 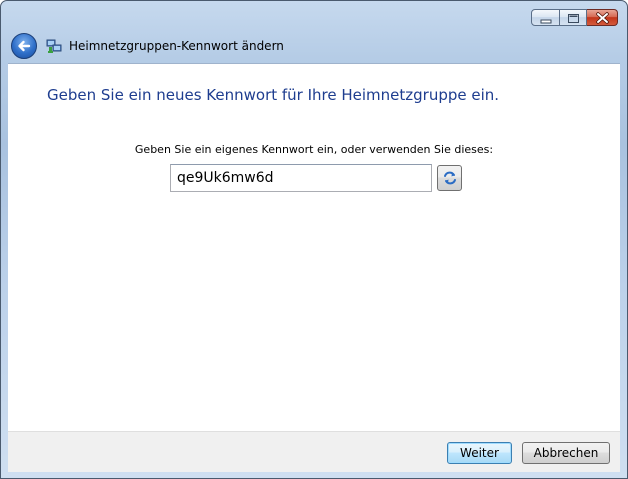 I want to click on close-button, so click(x=602, y=17).